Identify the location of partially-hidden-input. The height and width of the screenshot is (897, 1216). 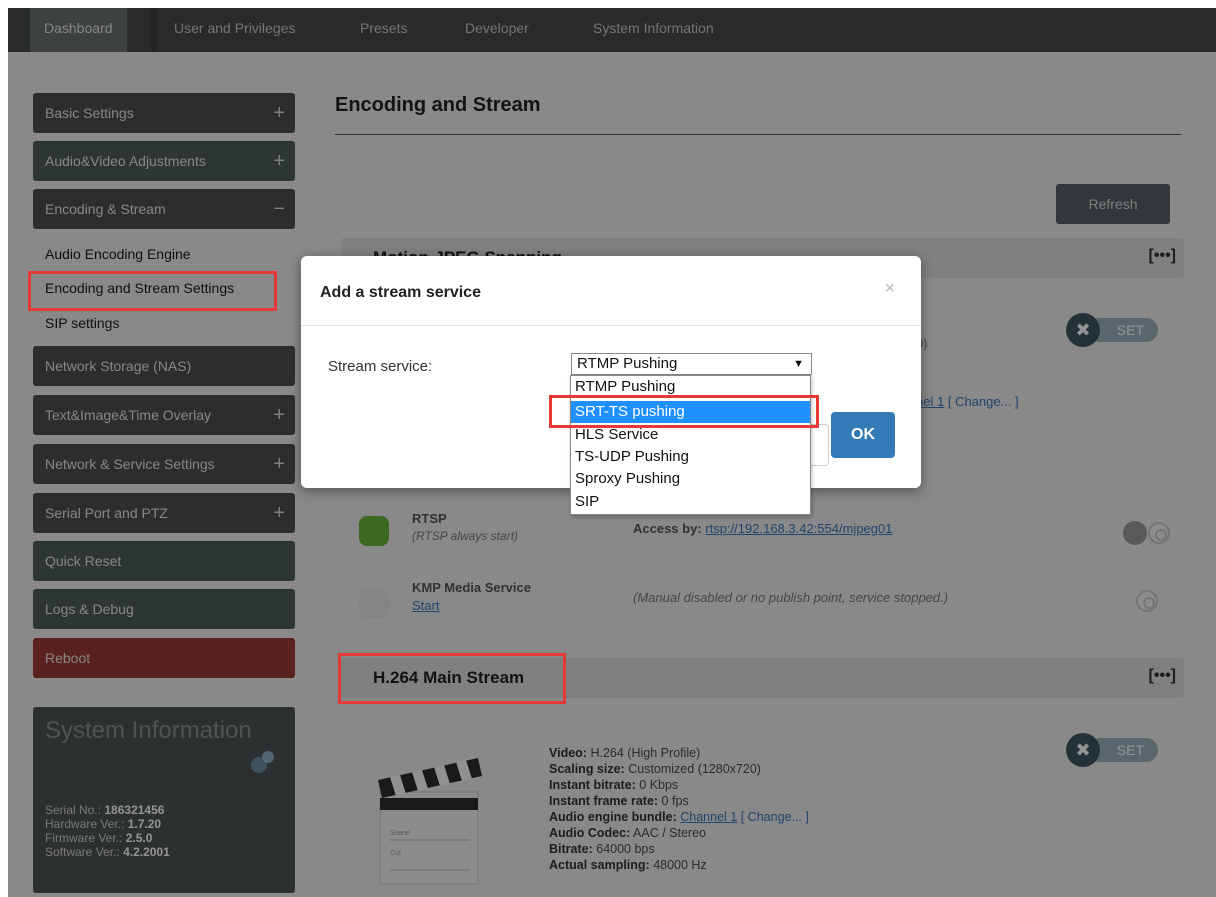
(820, 445).